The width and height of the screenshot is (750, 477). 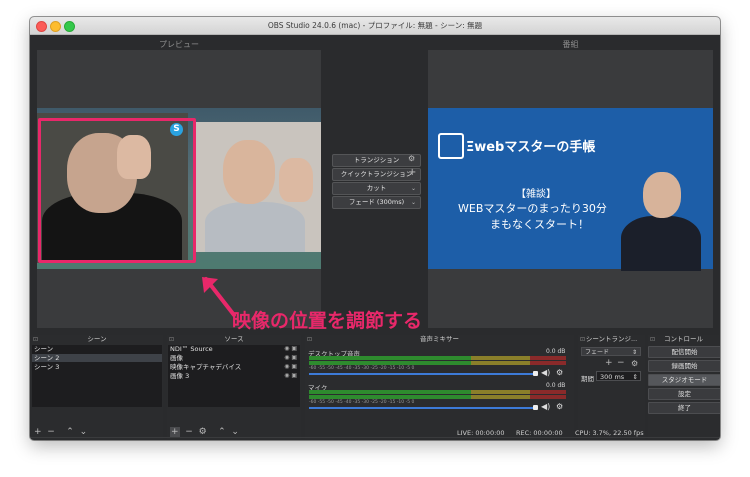 What do you see at coordinates (219, 358) in the screenshot?
I see `list-item: 画像` at bounding box center [219, 358].